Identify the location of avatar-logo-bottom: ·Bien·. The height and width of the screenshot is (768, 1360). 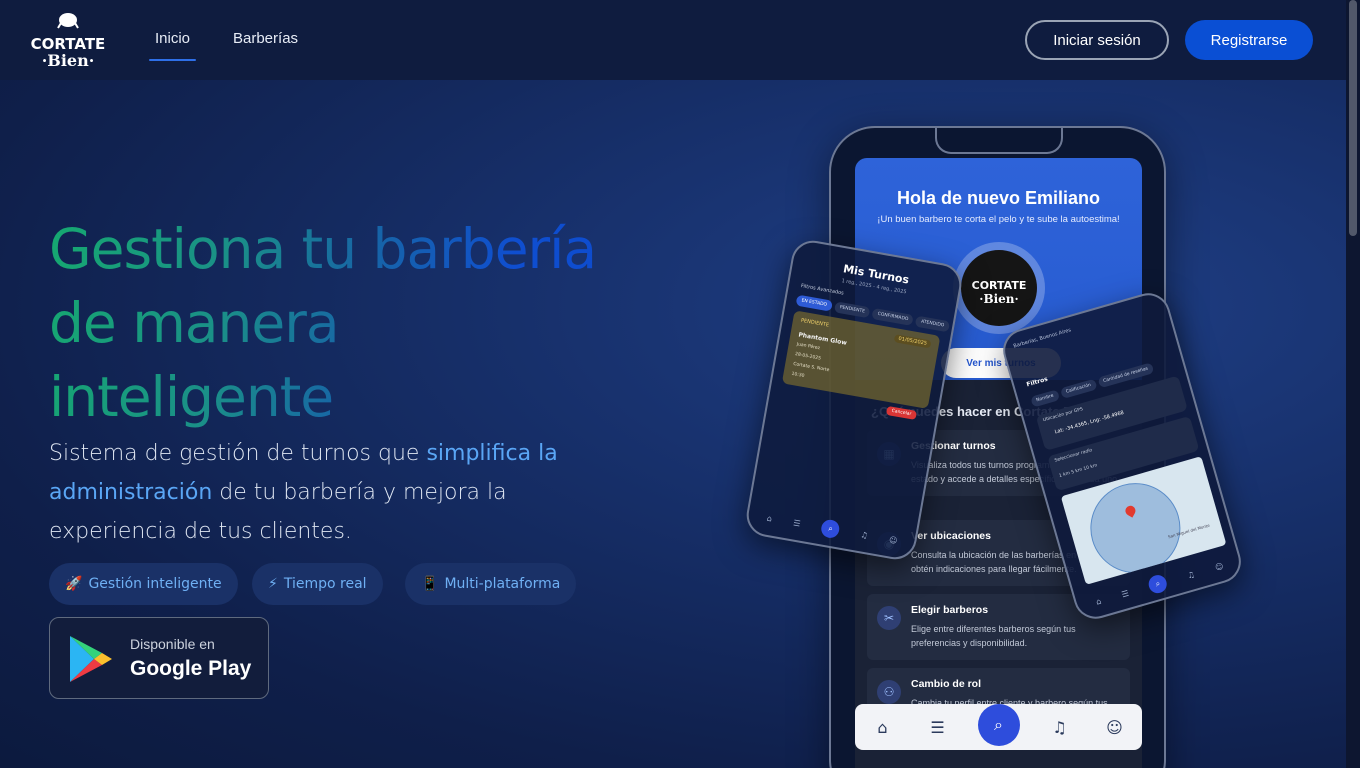
(999, 299).